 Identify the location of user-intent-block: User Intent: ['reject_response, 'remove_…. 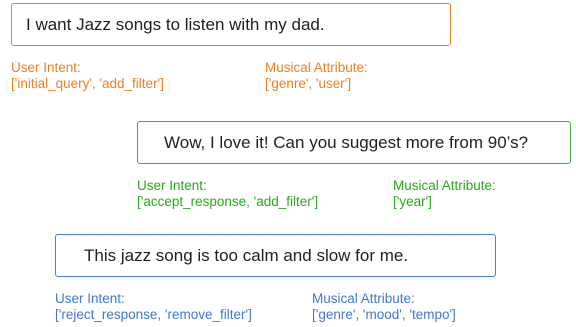
(153, 307).